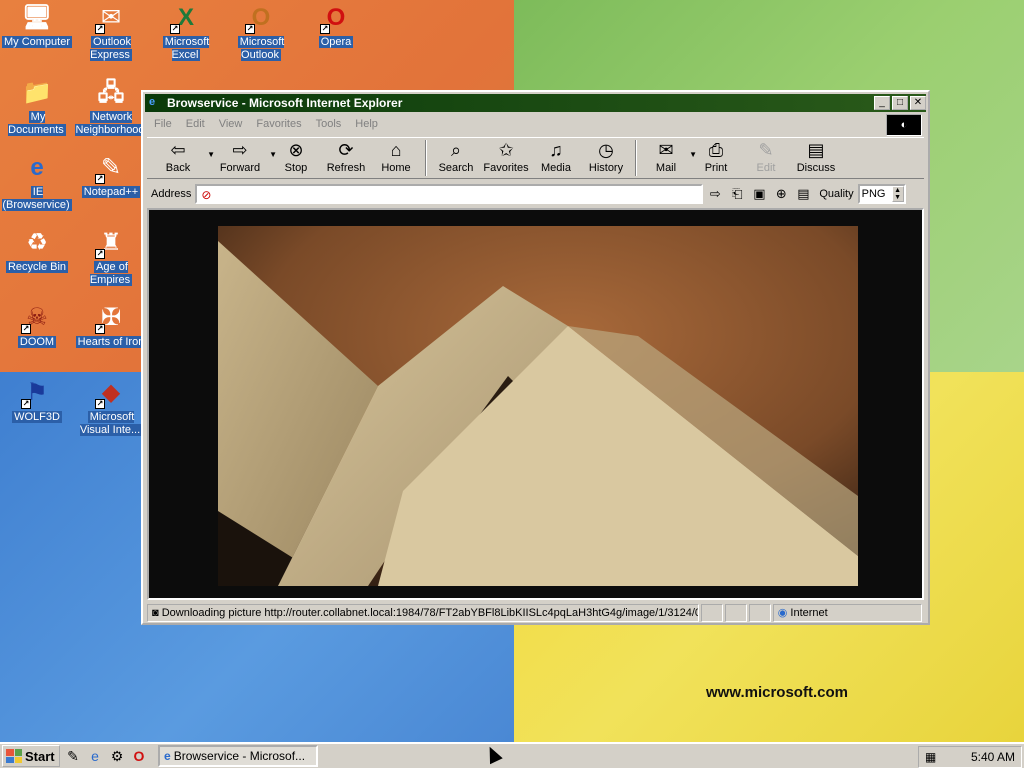 The width and height of the screenshot is (1024, 768). What do you see at coordinates (37, 92) in the screenshot?
I see `folder-icon: 📁` at bounding box center [37, 92].